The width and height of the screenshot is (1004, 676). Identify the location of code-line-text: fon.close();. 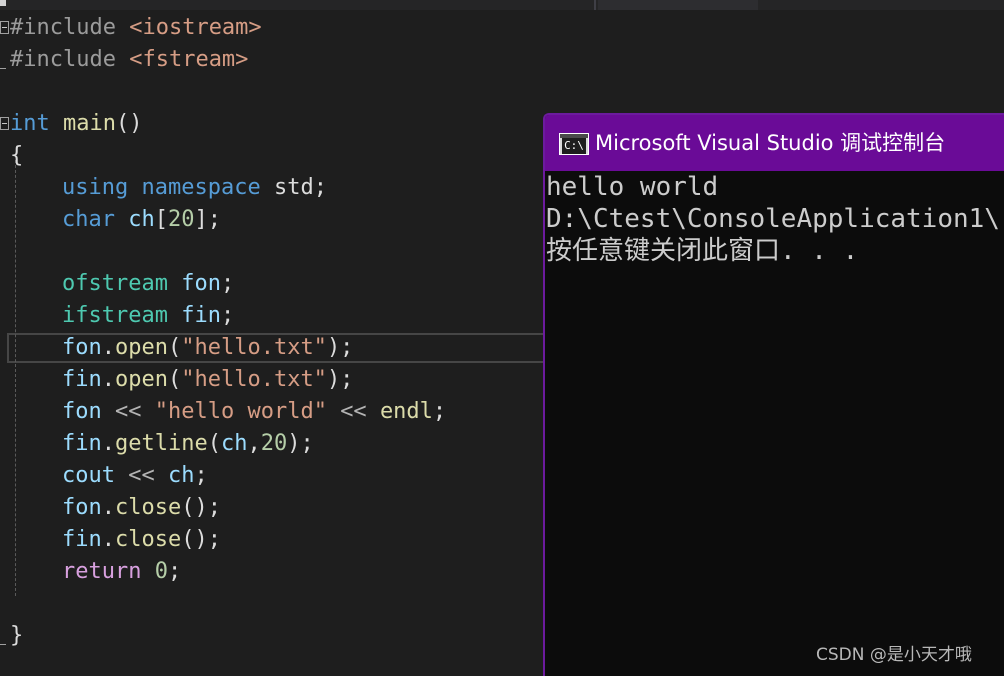
(141, 508).